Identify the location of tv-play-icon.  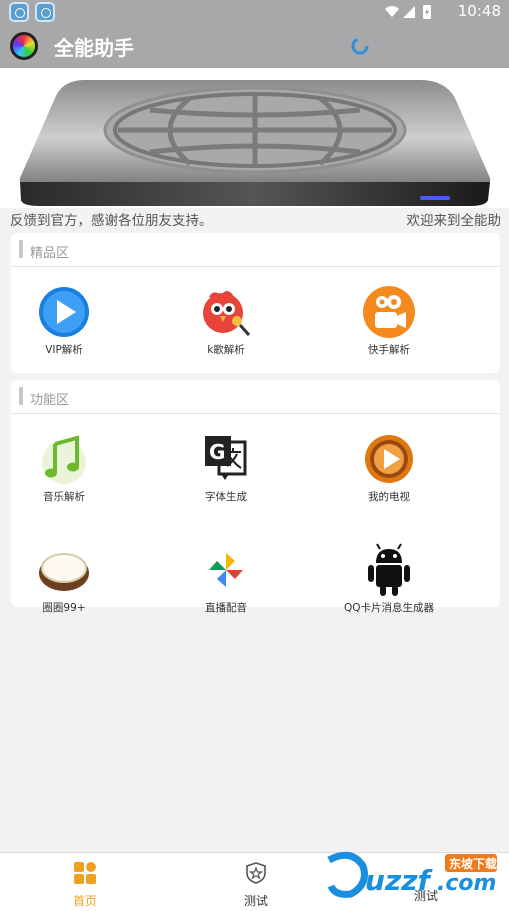
(389, 459).